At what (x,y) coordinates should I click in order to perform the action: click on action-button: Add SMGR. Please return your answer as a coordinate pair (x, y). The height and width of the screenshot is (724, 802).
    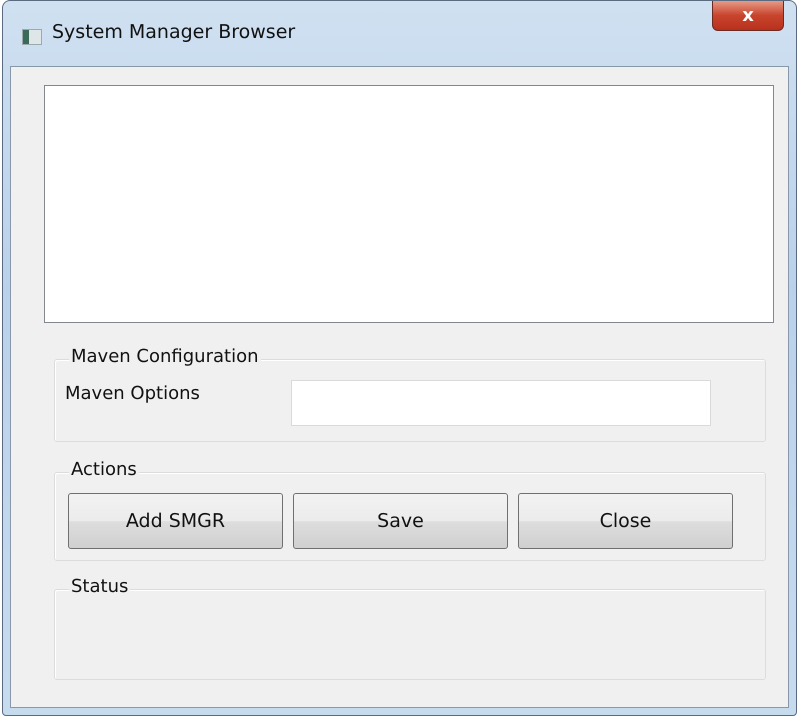
    Looking at the image, I should click on (175, 521).